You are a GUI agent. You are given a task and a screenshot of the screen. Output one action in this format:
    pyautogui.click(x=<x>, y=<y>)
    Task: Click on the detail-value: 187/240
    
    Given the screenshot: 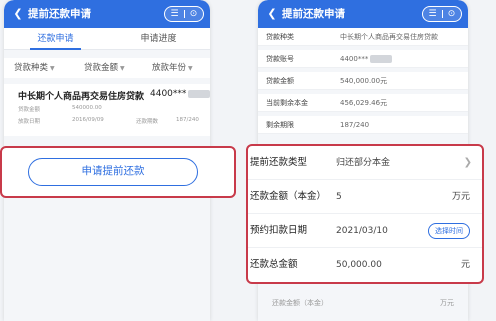 What is the action you would take?
    pyautogui.click(x=355, y=125)
    